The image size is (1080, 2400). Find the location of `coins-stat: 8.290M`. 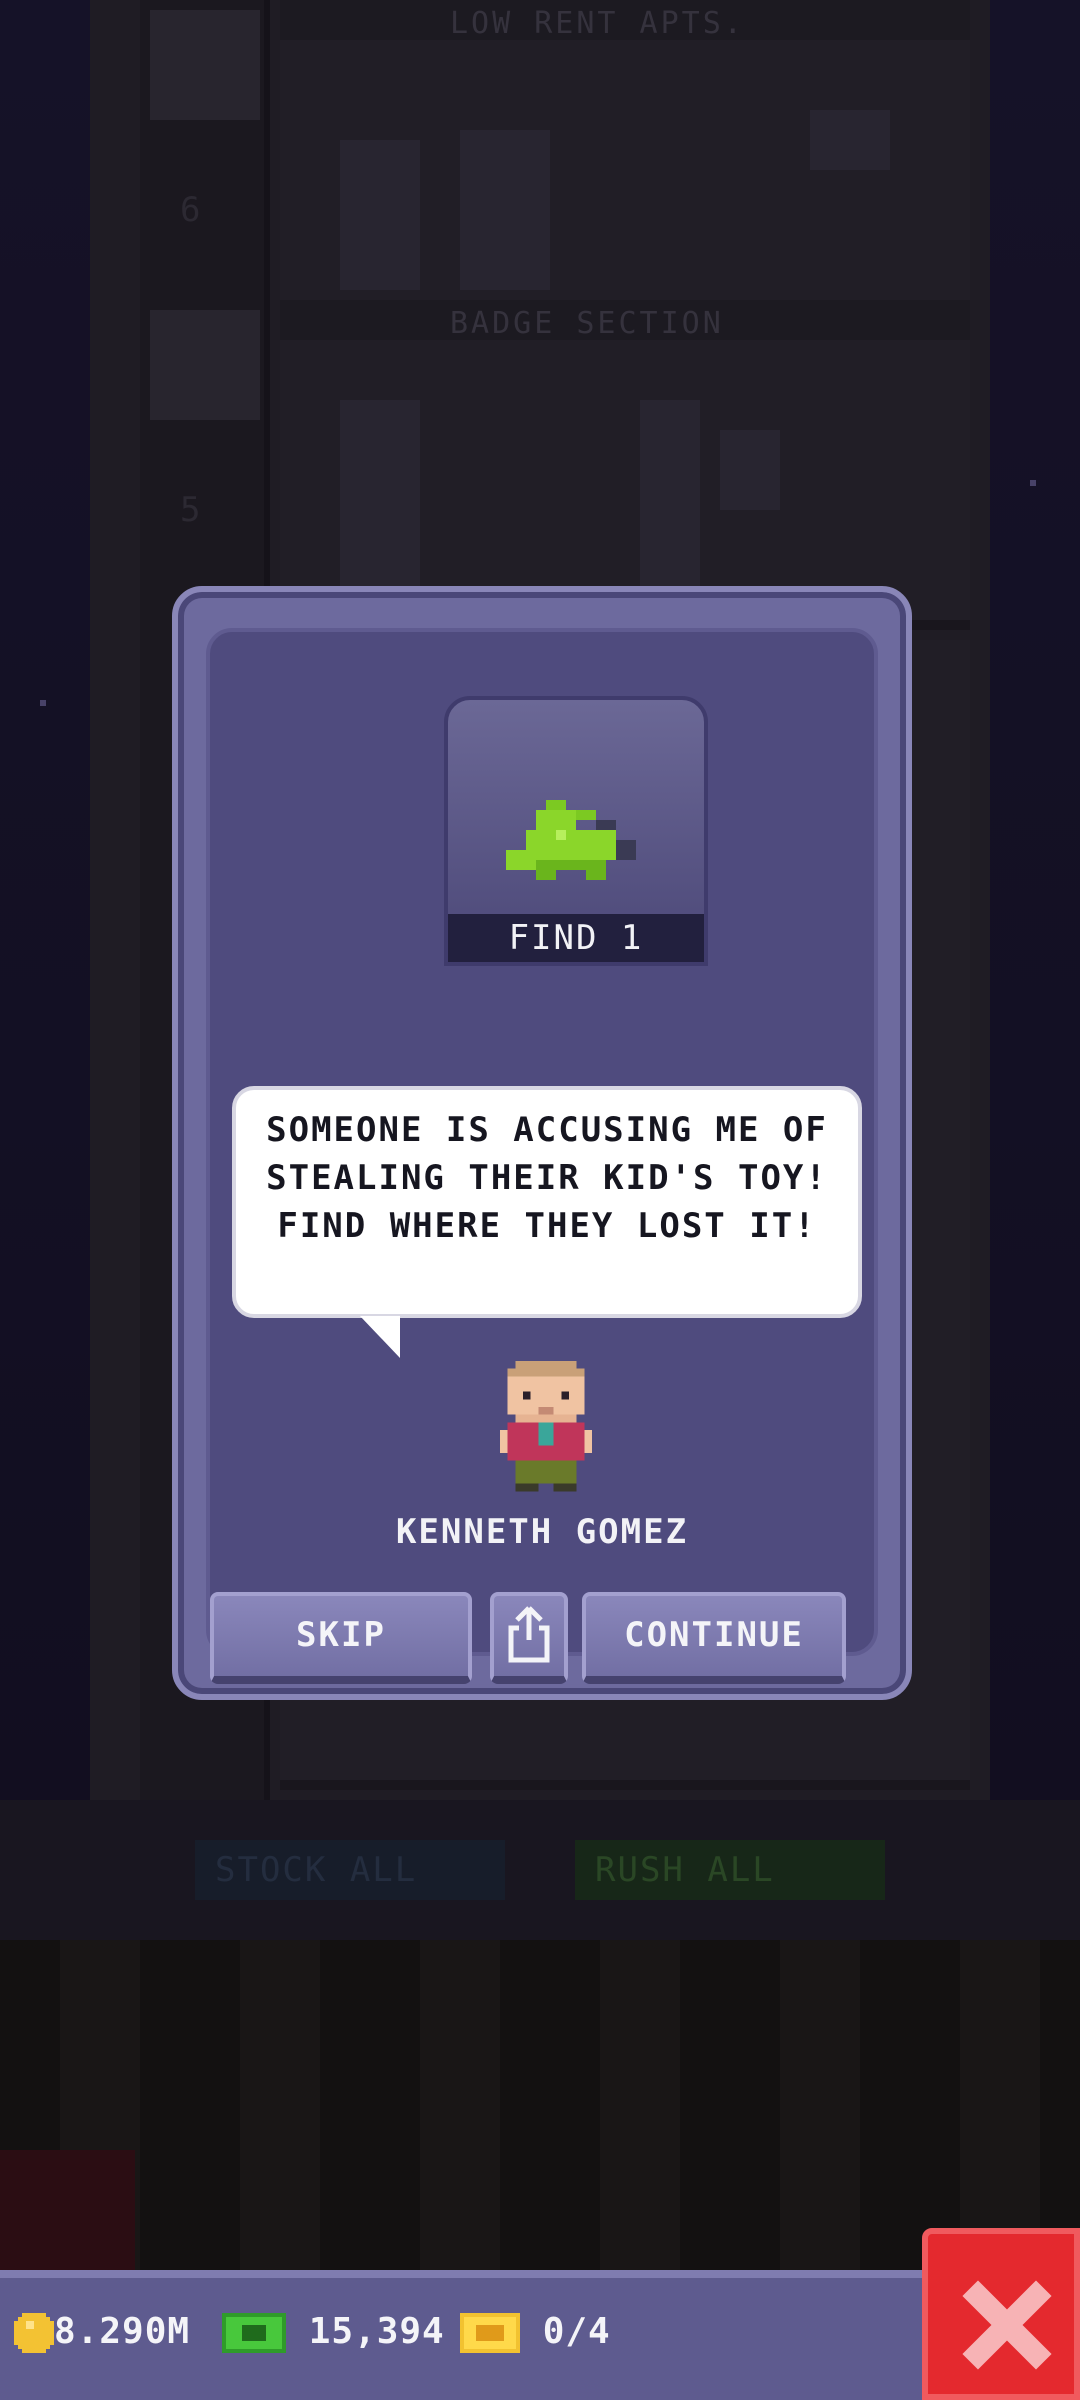

coins-stat: 8.290M is located at coordinates (102, 2332).